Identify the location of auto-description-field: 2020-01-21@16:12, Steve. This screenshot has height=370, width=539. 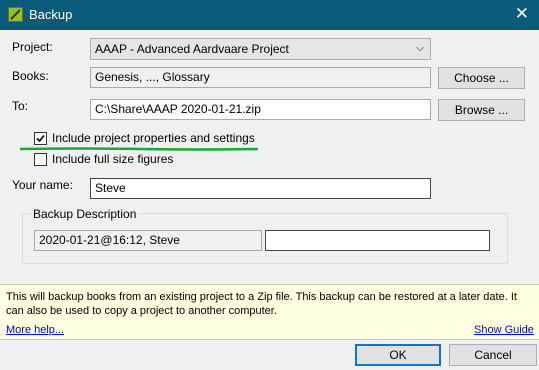
(148, 240).